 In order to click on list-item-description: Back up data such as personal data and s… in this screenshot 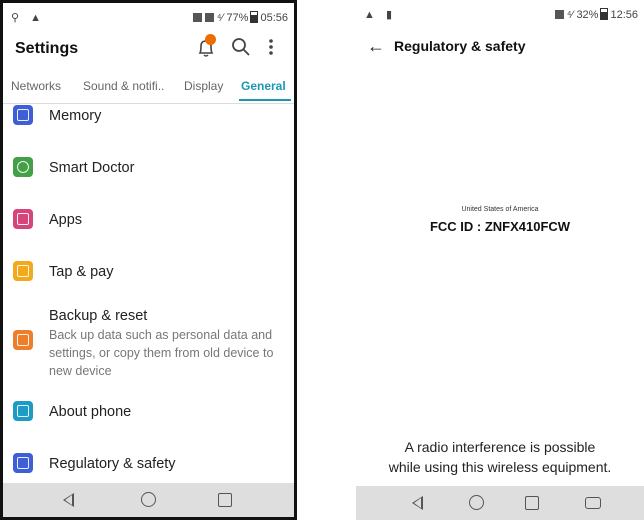, I will do `click(161, 353)`.